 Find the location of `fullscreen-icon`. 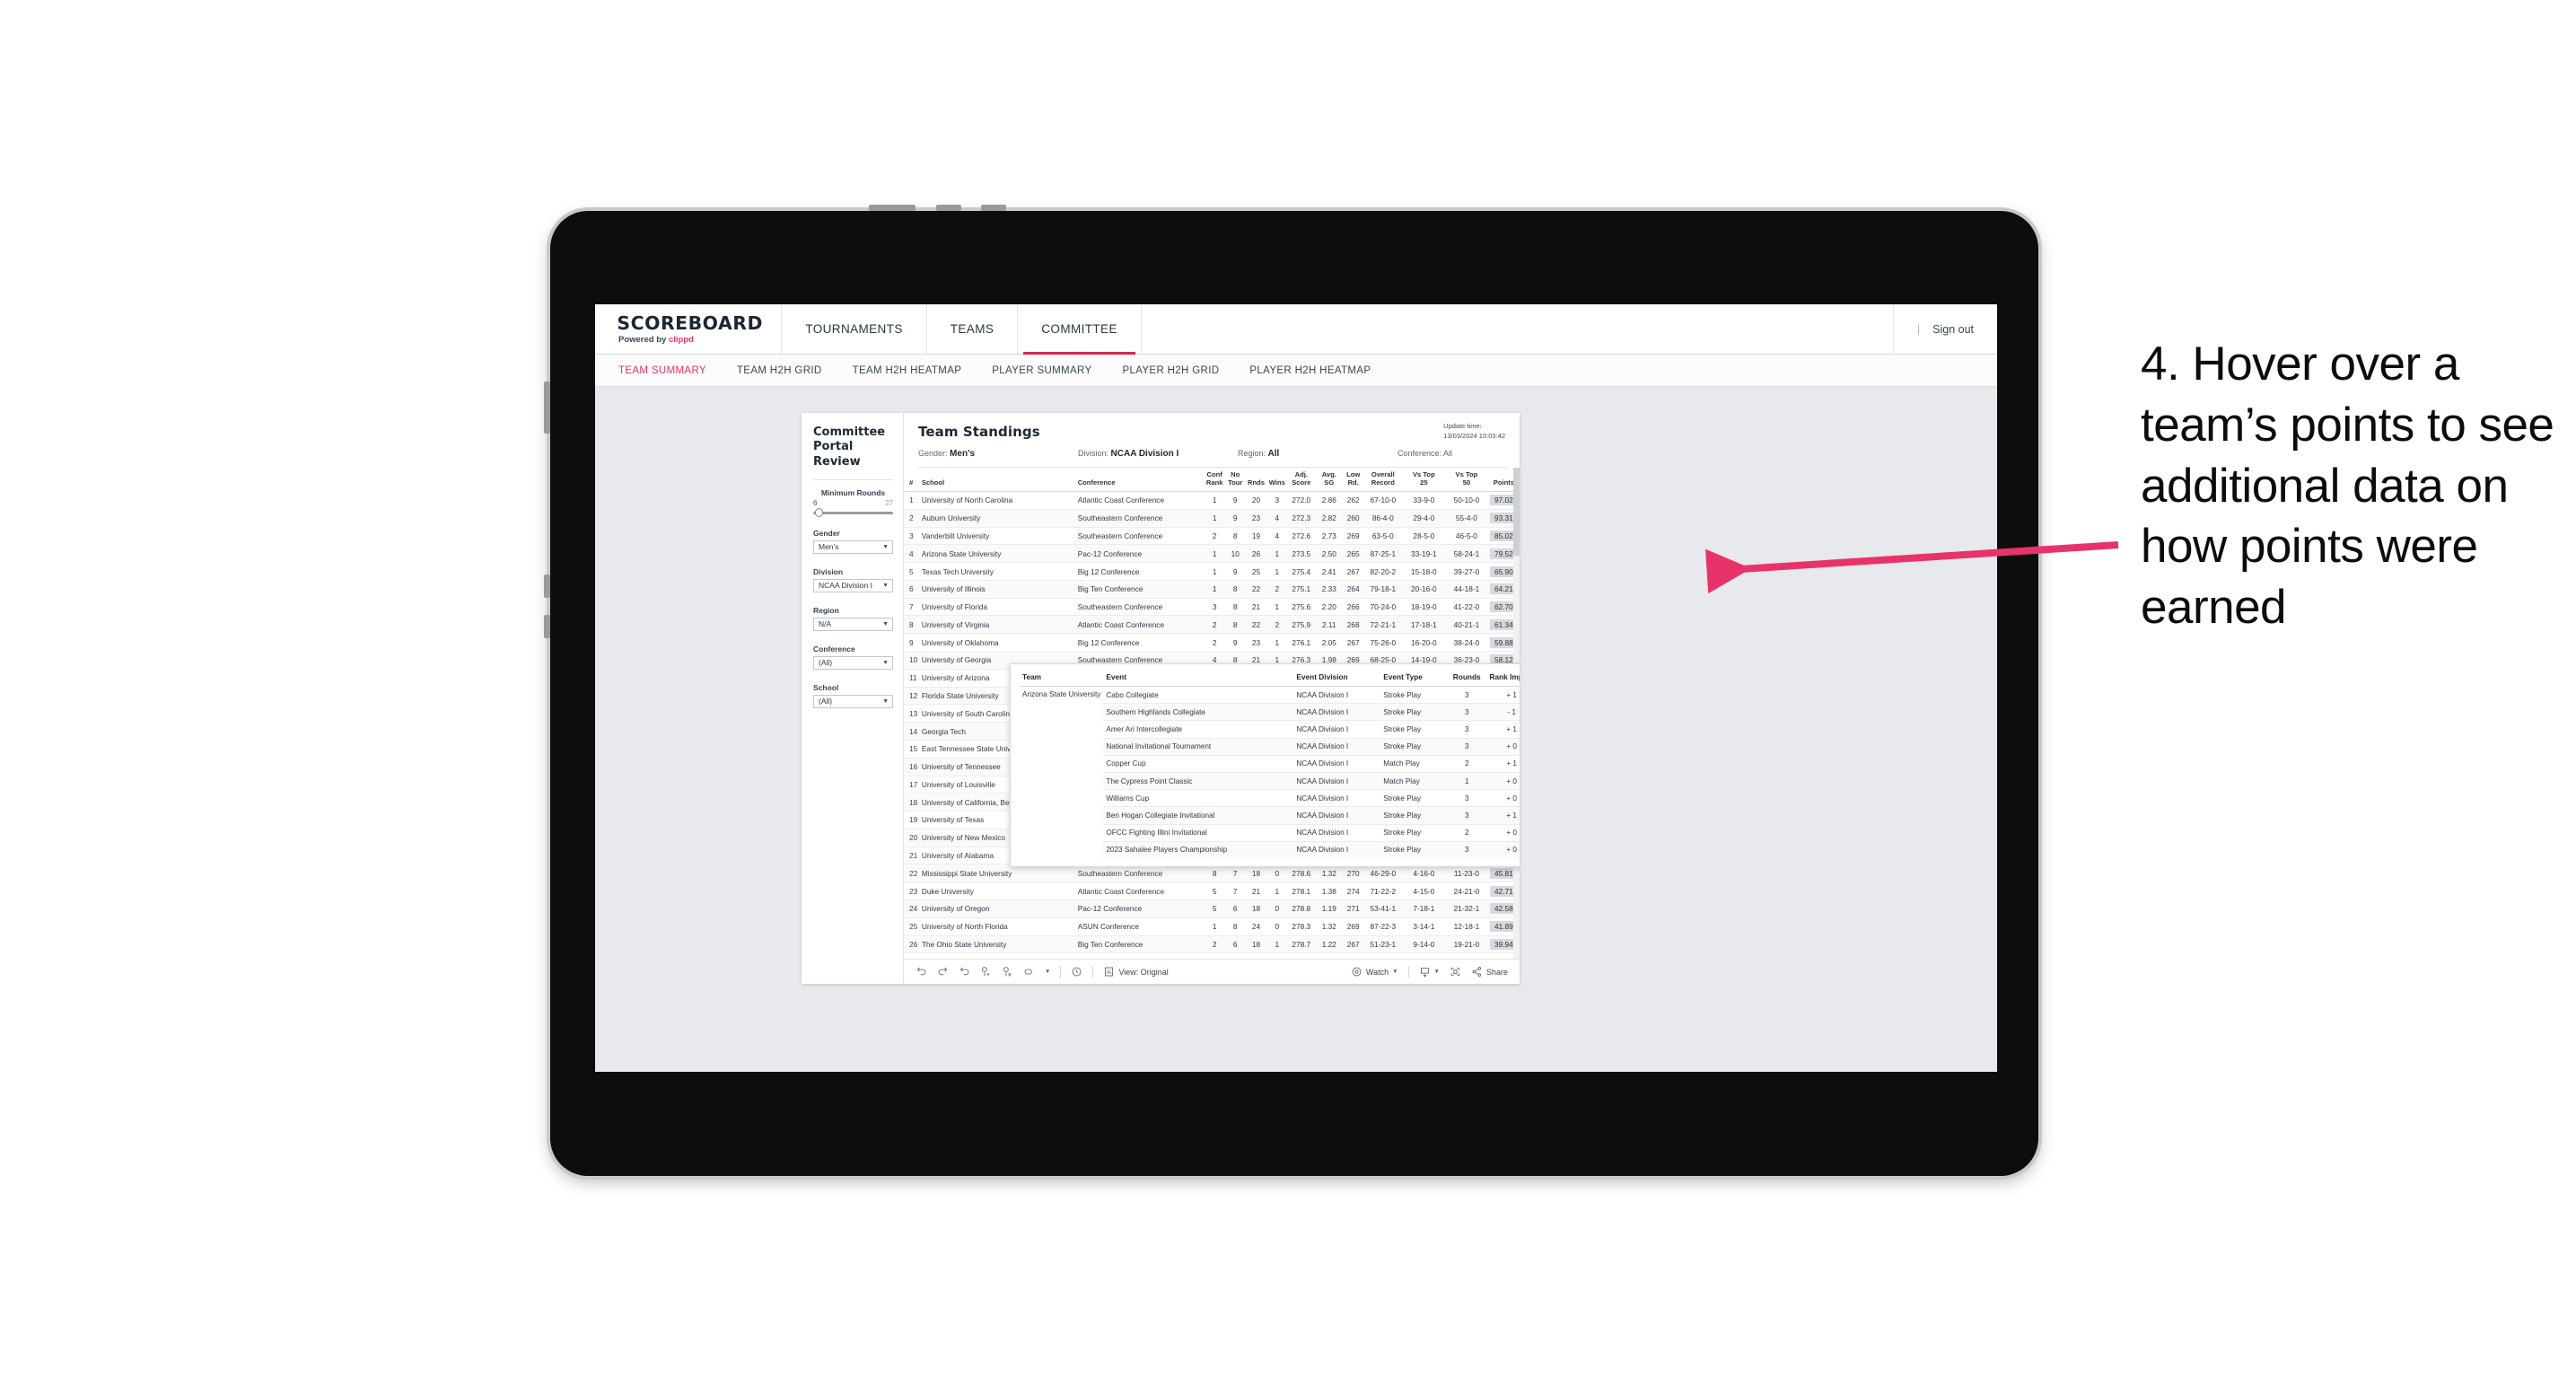

fullscreen-icon is located at coordinates (1455, 972).